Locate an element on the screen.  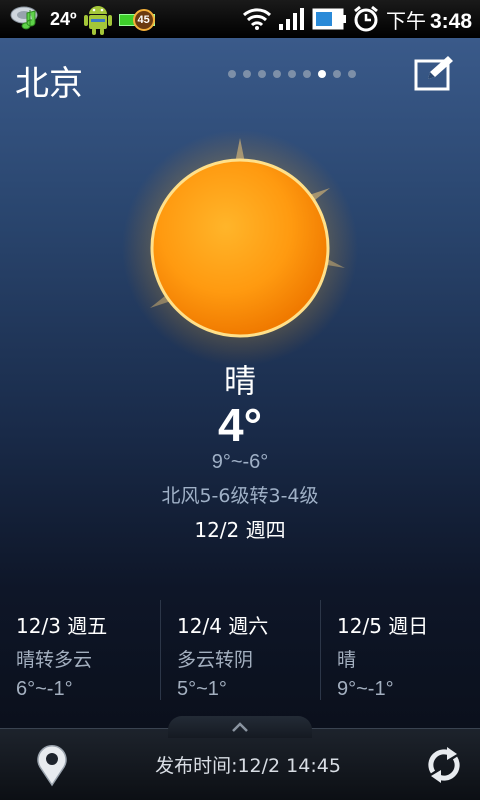
status-clock: 下午 3:48 is located at coordinates (429, 19).